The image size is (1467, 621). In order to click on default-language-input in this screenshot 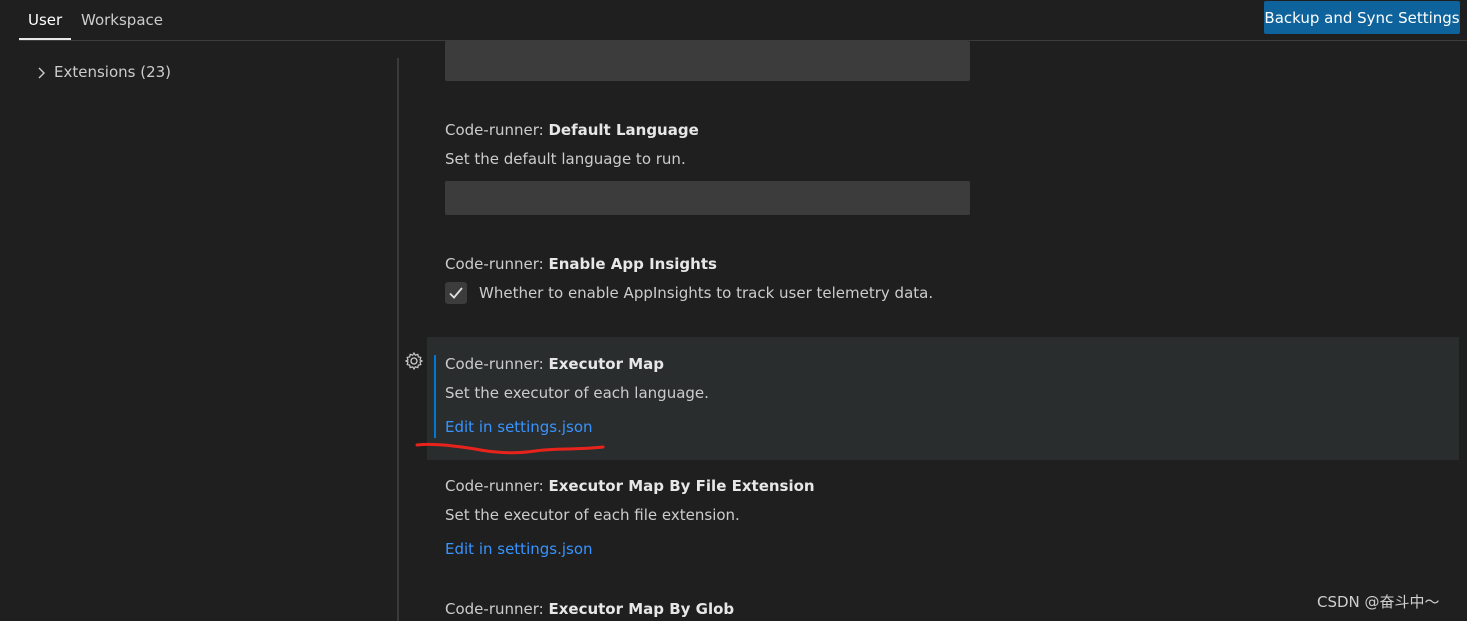, I will do `click(707, 198)`.